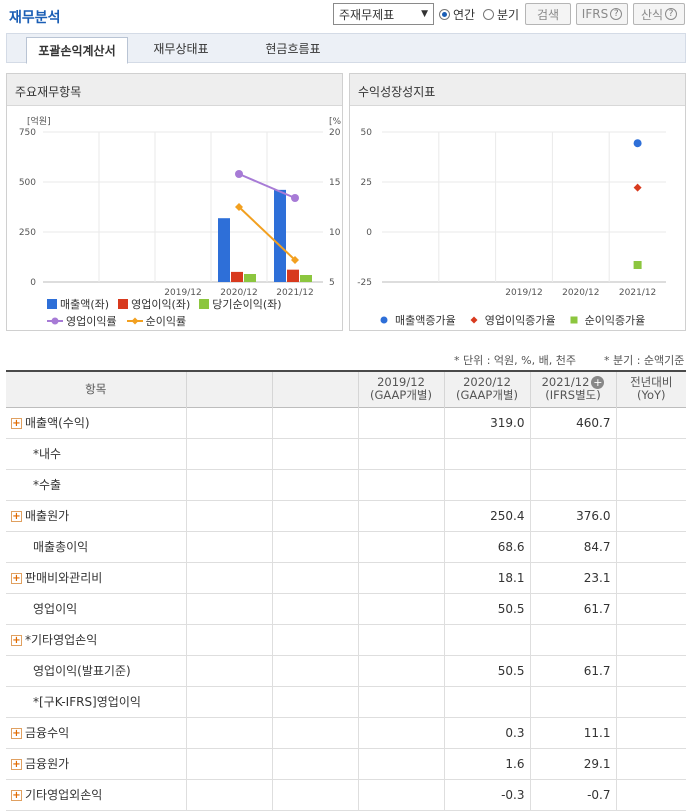 The image size is (696, 811). I want to click on row-label-cell: *수출, so click(96, 485).